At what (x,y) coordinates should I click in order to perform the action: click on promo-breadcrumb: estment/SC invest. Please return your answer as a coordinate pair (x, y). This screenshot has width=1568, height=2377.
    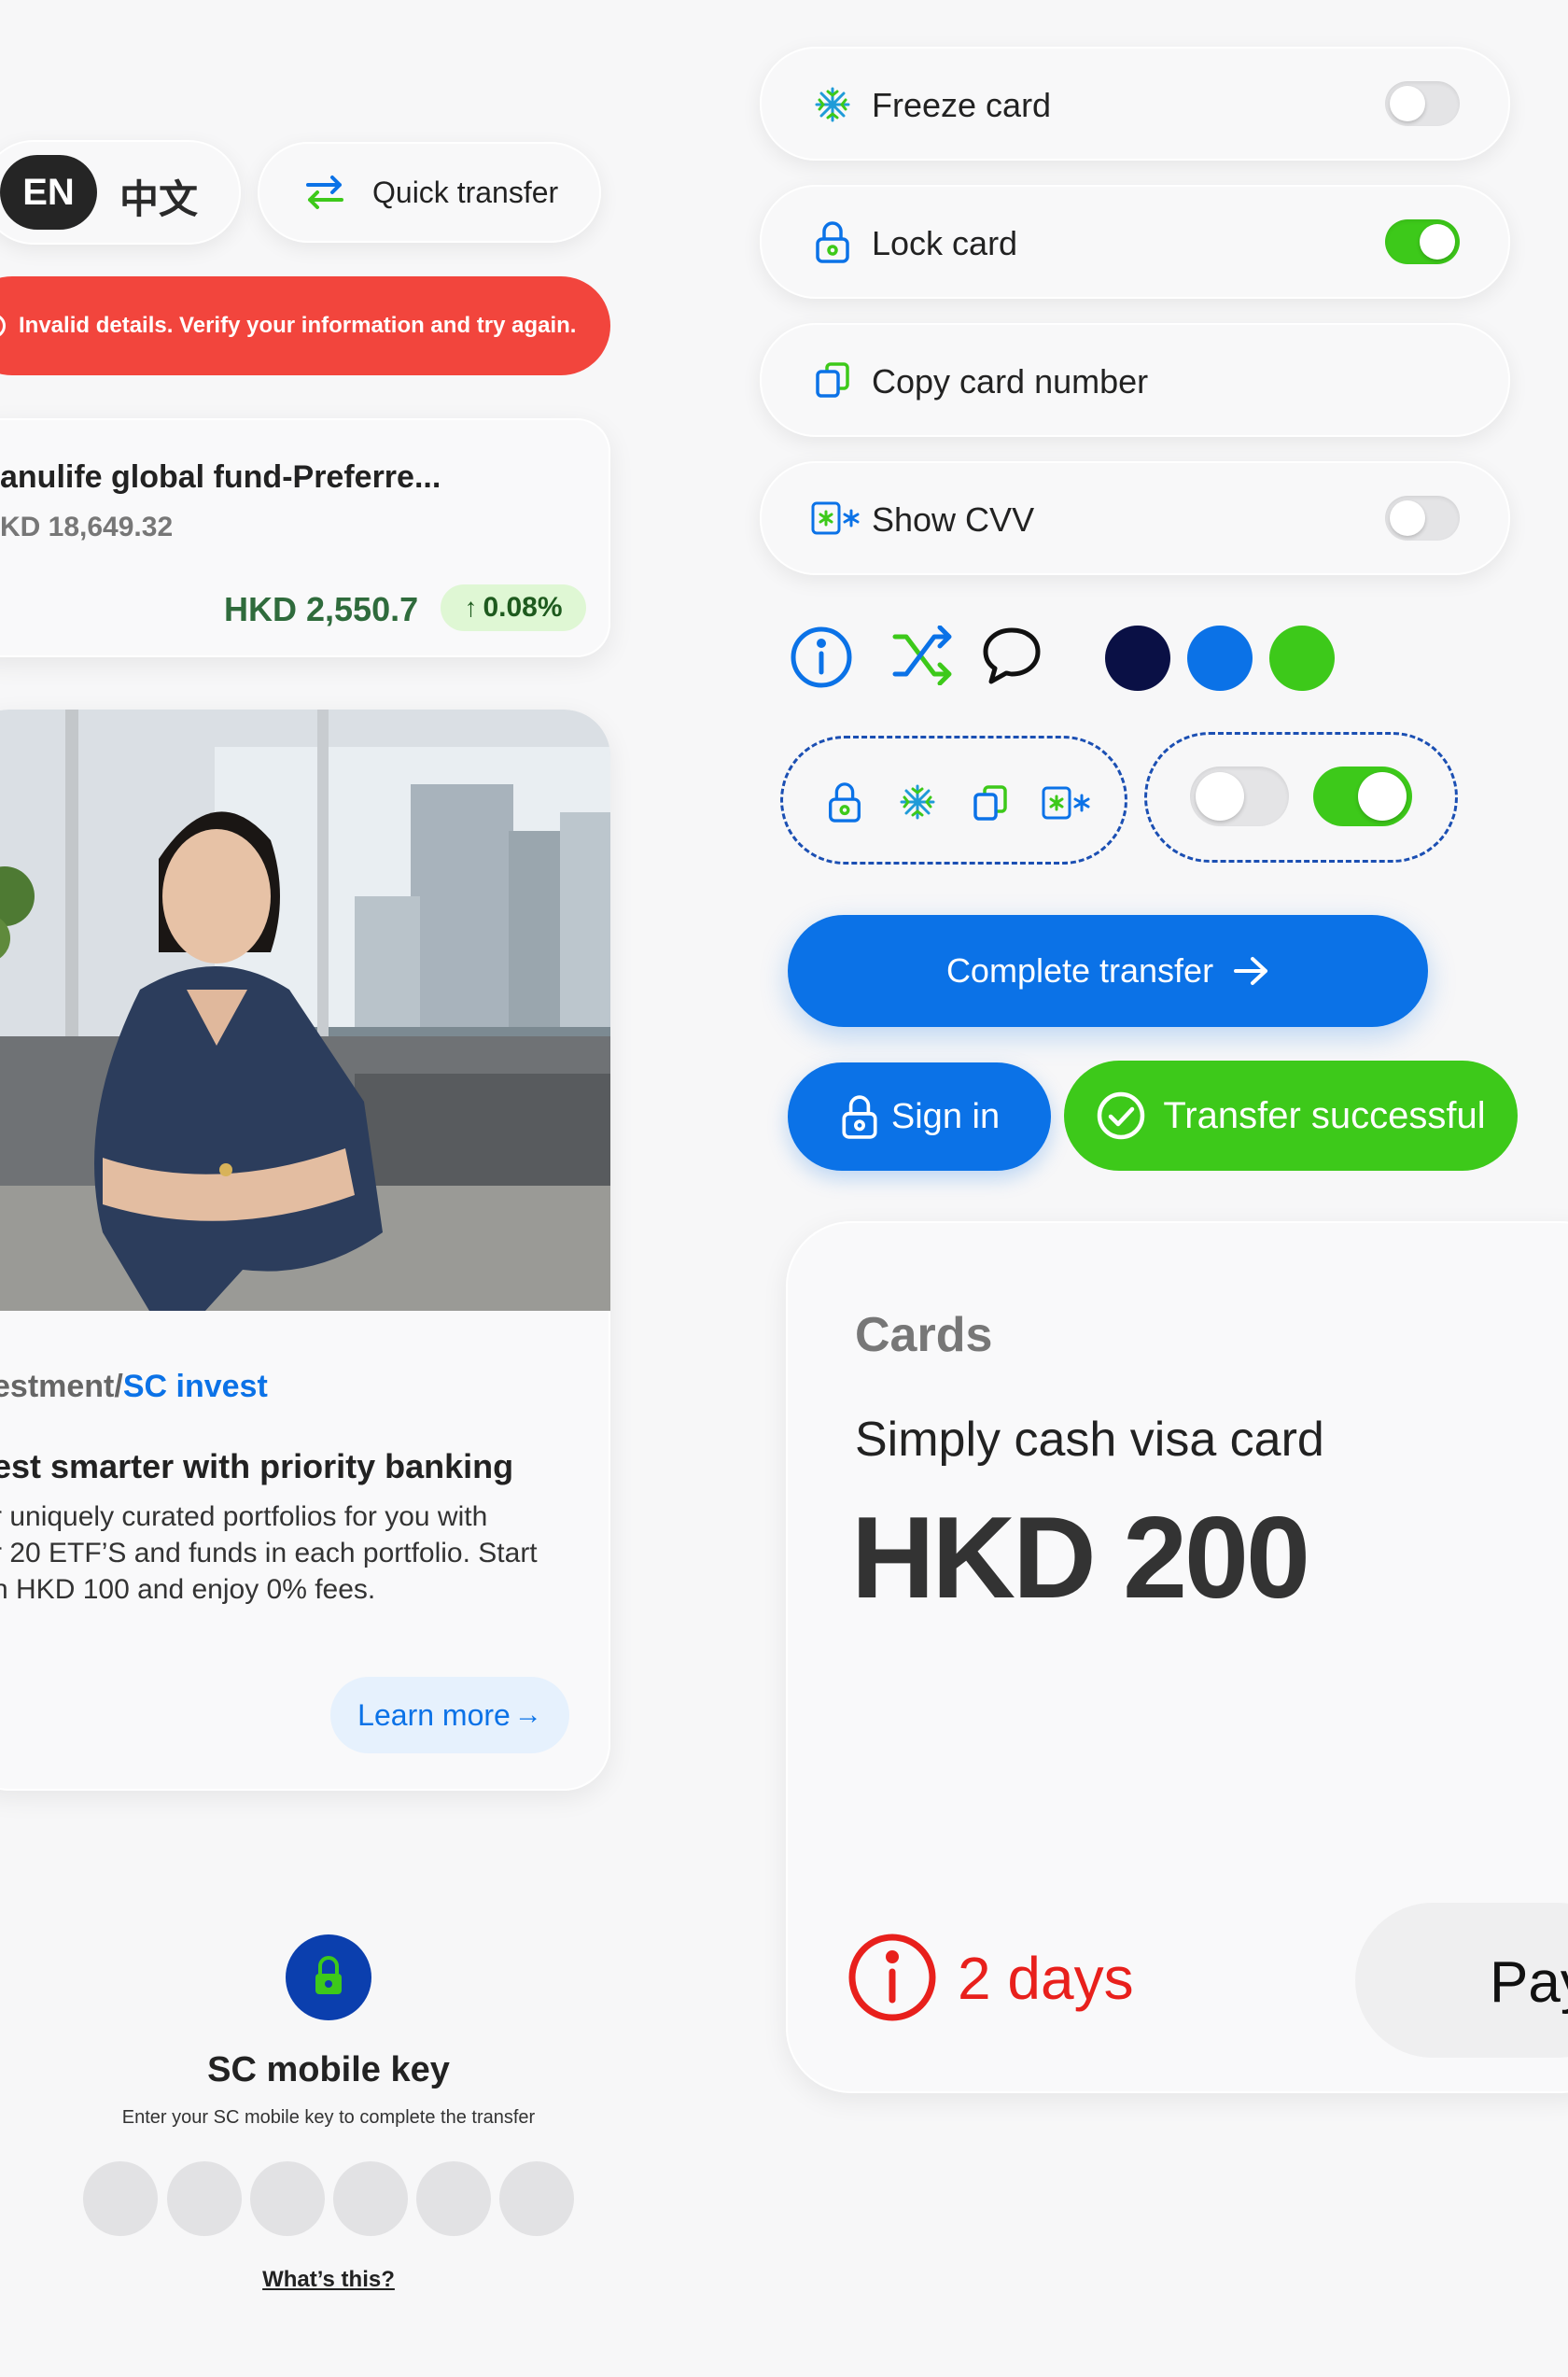
    Looking at the image, I should click on (134, 1387).